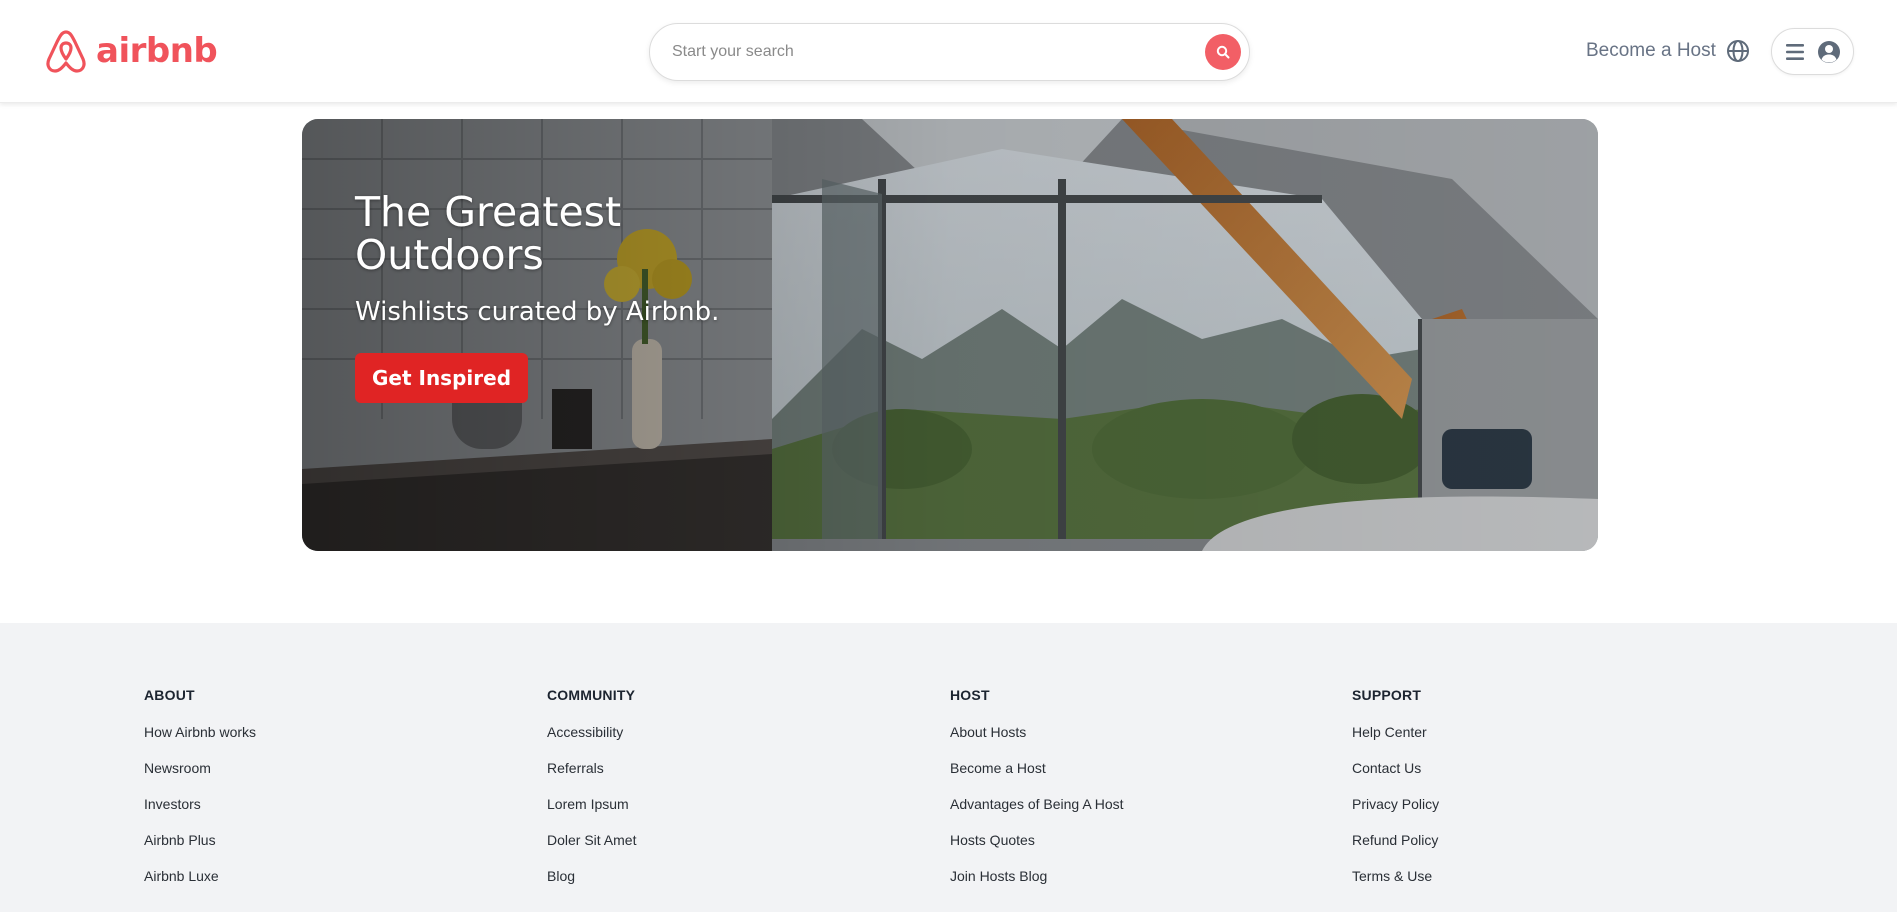  Describe the element at coordinates (1812, 51) in the screenshot. I see `user-menu-button` at that location.